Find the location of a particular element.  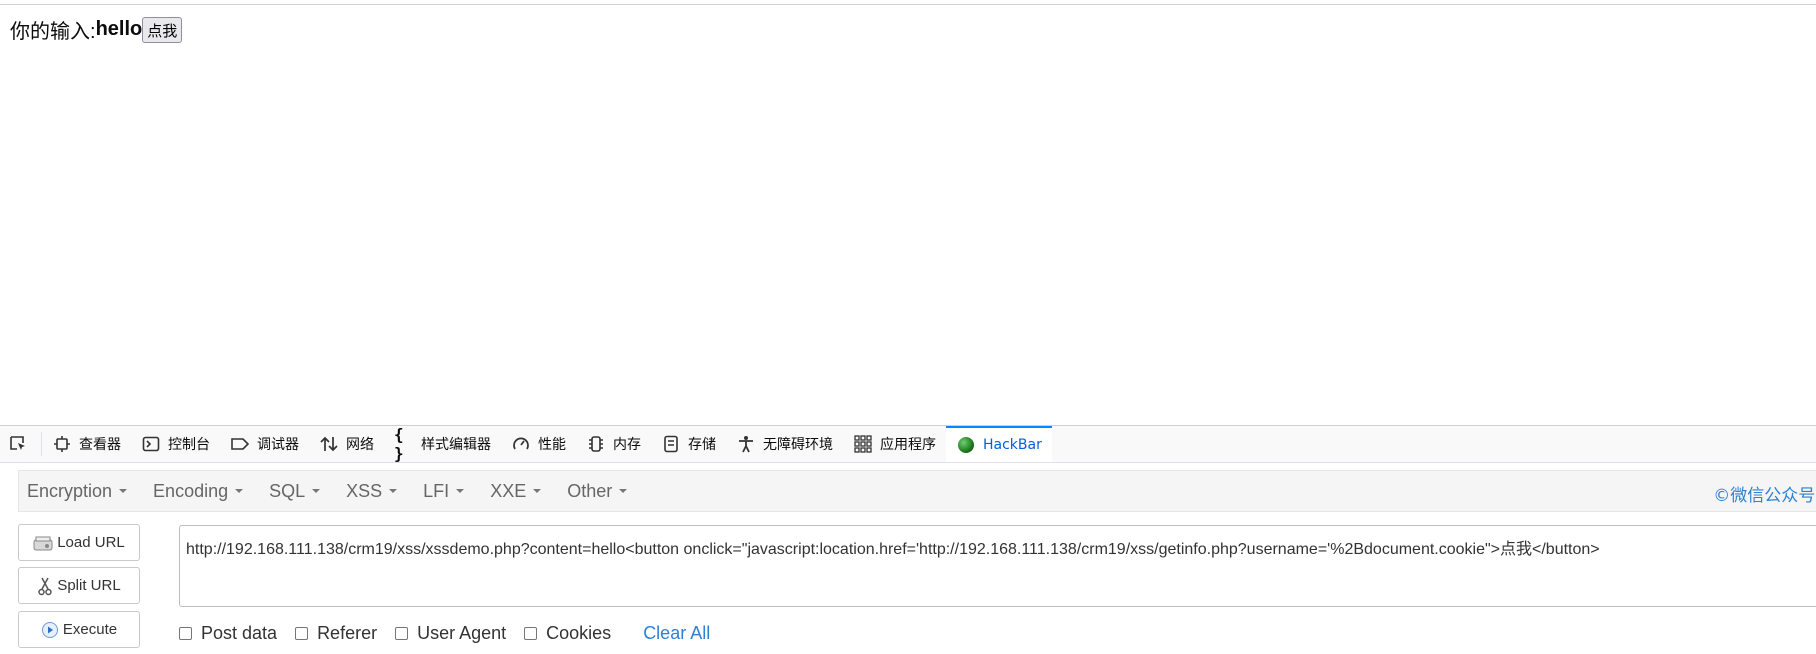

tab-label: HackBar is located at coordinates (1012, 445).